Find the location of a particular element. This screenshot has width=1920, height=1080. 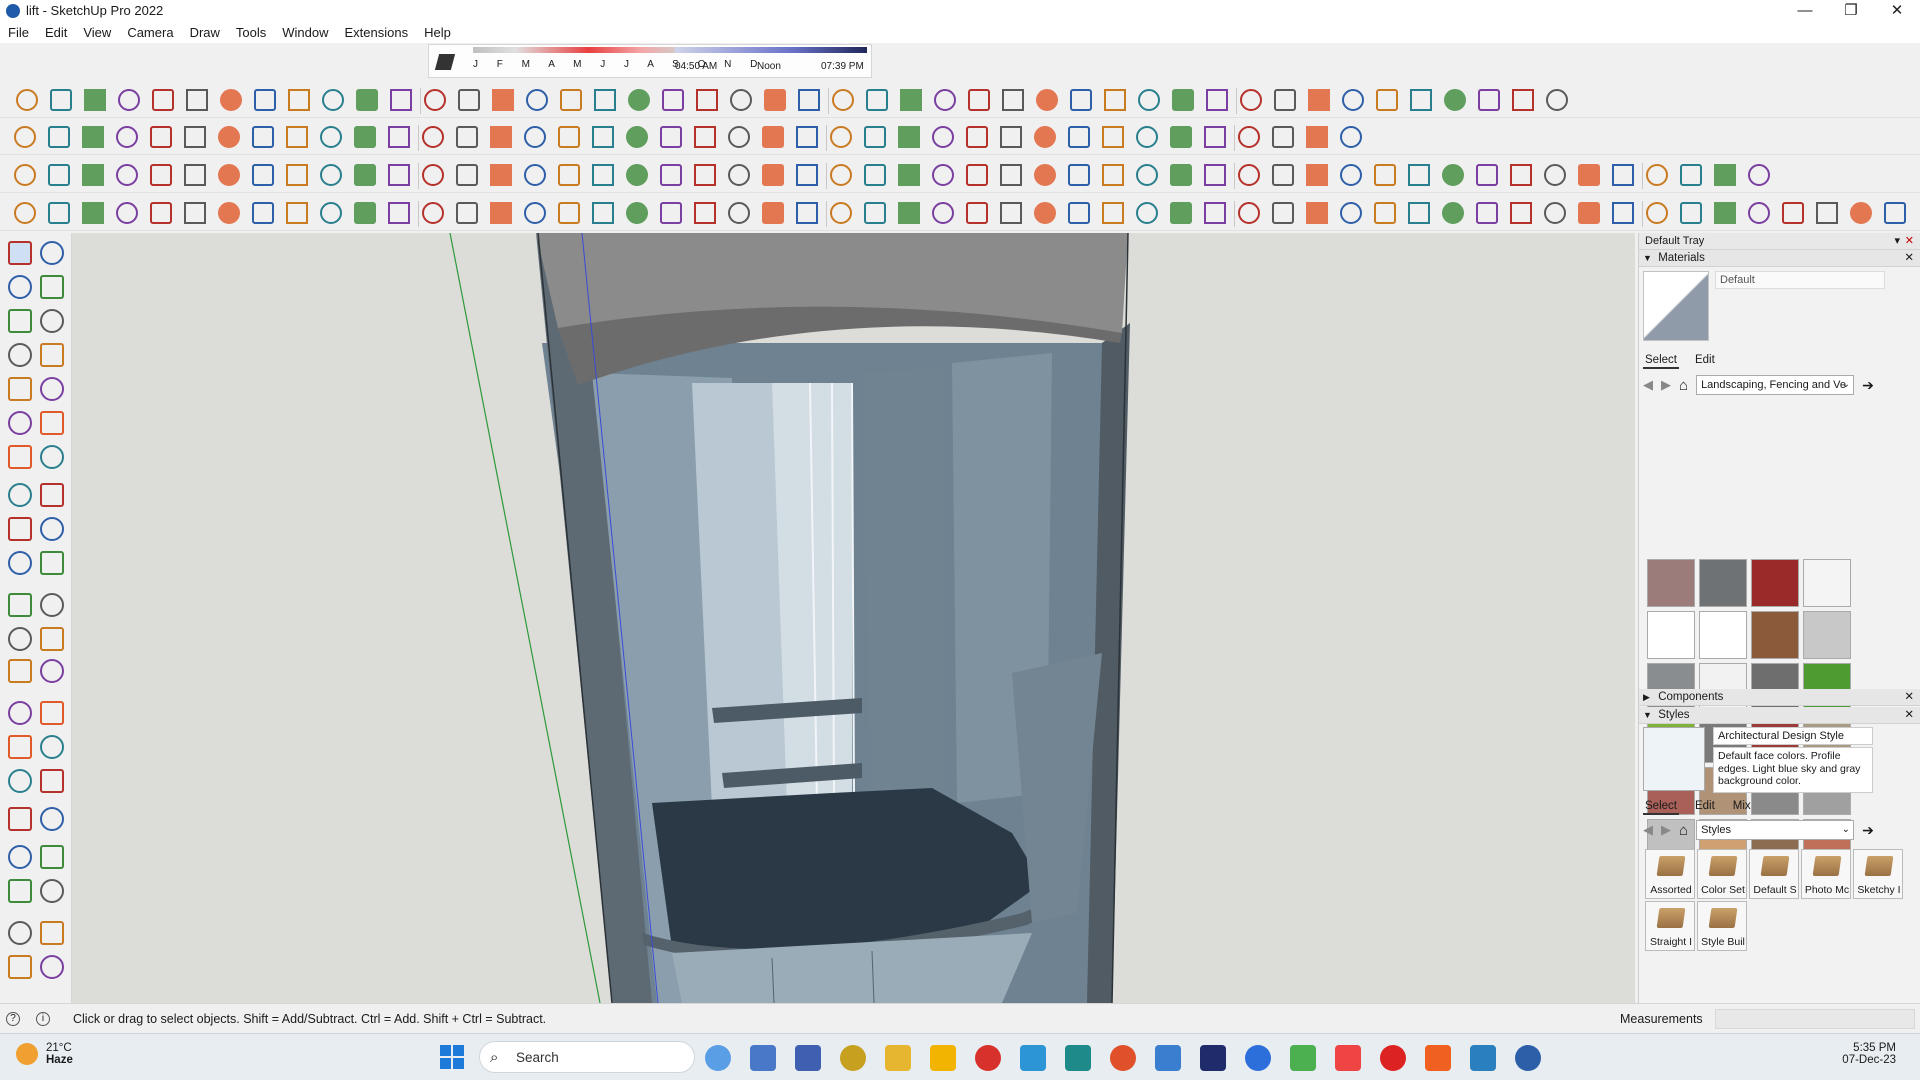

home-icon: ⌂ is located at coordinates (1683, 385).